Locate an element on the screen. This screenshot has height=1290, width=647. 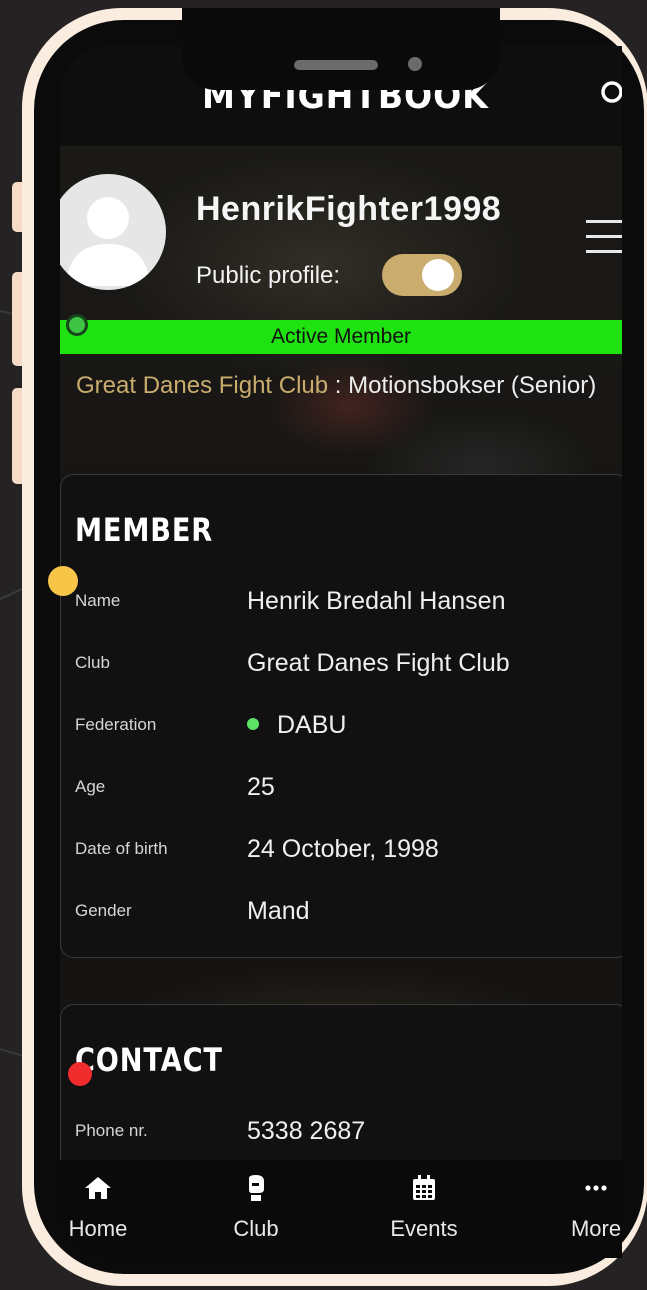
nav-label: Events is located at coordinates (424, 1228).